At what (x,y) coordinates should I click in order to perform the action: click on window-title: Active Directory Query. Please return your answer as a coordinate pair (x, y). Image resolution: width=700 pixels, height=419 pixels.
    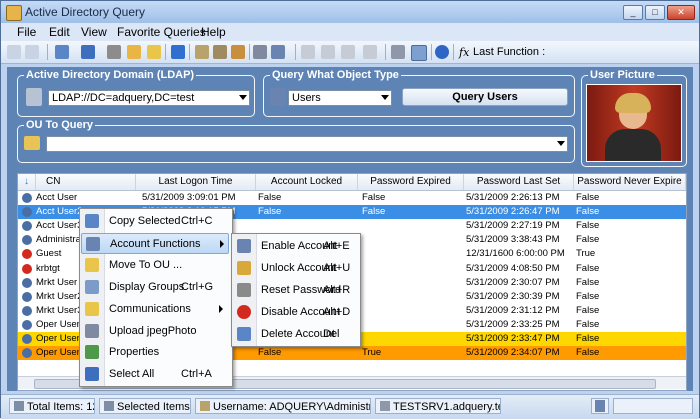
    Looking at the image, I should click on (85, 12).